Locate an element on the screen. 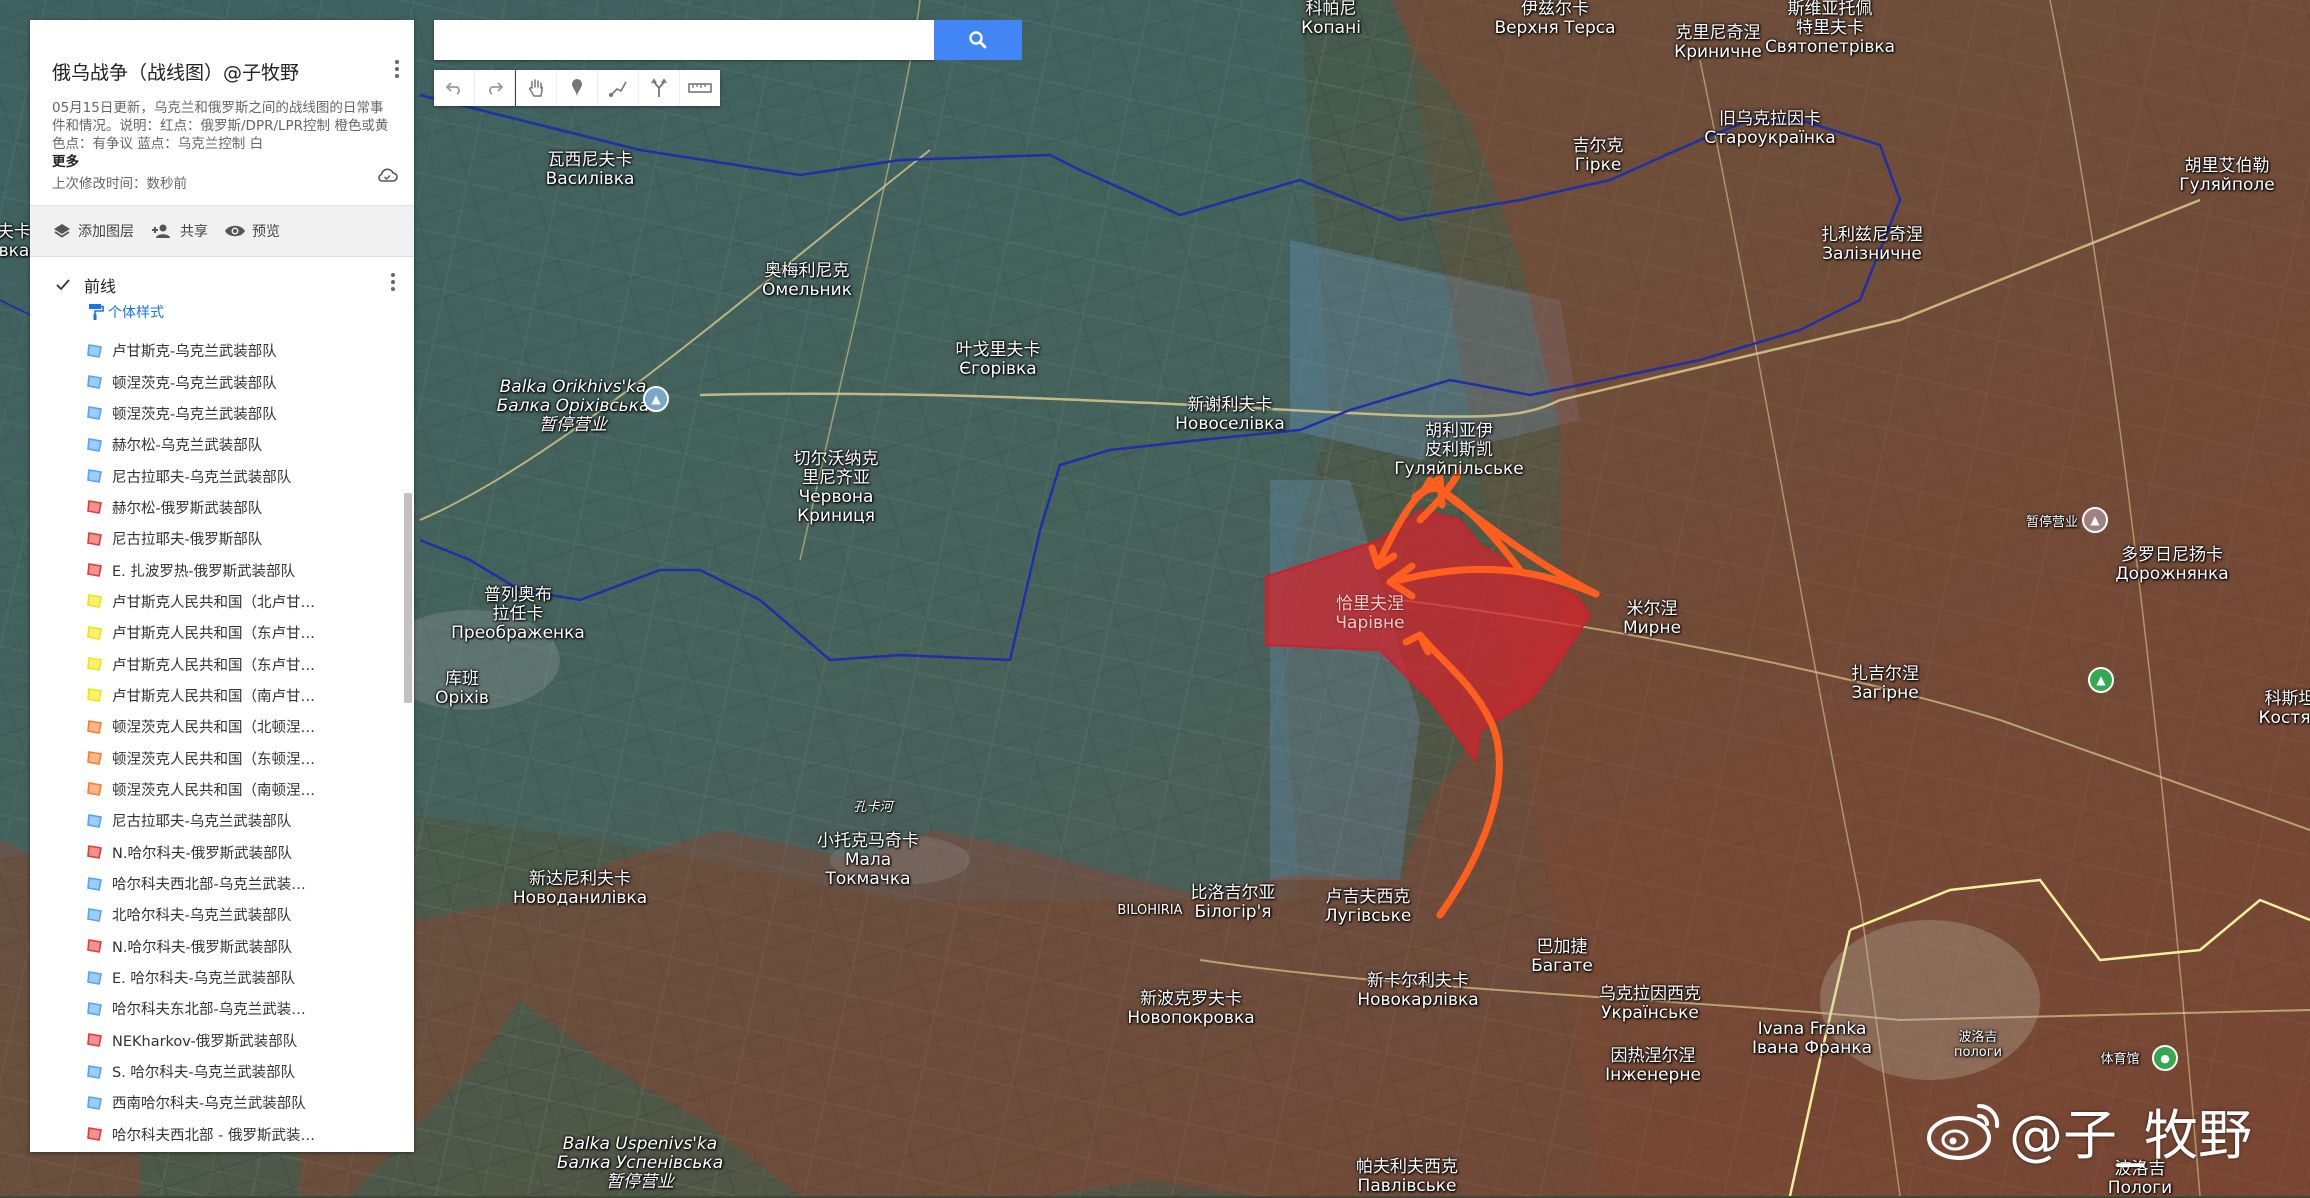  layer-title: 前线 is located at coordinates (100, 285).